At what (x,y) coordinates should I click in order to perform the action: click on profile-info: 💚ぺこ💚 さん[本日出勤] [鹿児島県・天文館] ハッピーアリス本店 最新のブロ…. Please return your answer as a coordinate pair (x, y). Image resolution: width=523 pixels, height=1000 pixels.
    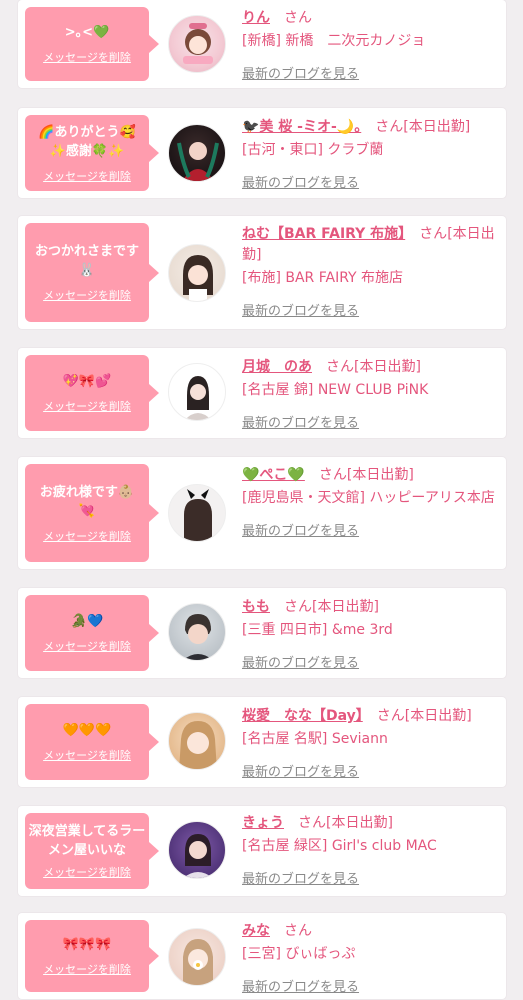
    Looking at the image, I should click on (369, 502).